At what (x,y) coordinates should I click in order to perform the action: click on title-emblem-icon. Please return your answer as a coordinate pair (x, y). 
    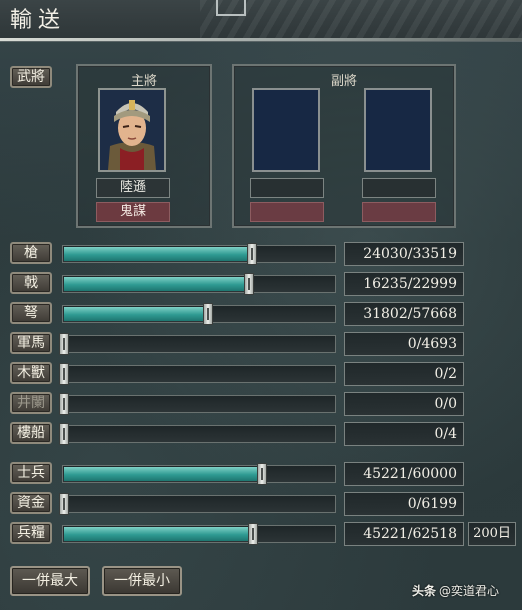
    Looking at the image, I should click on (231, 8).